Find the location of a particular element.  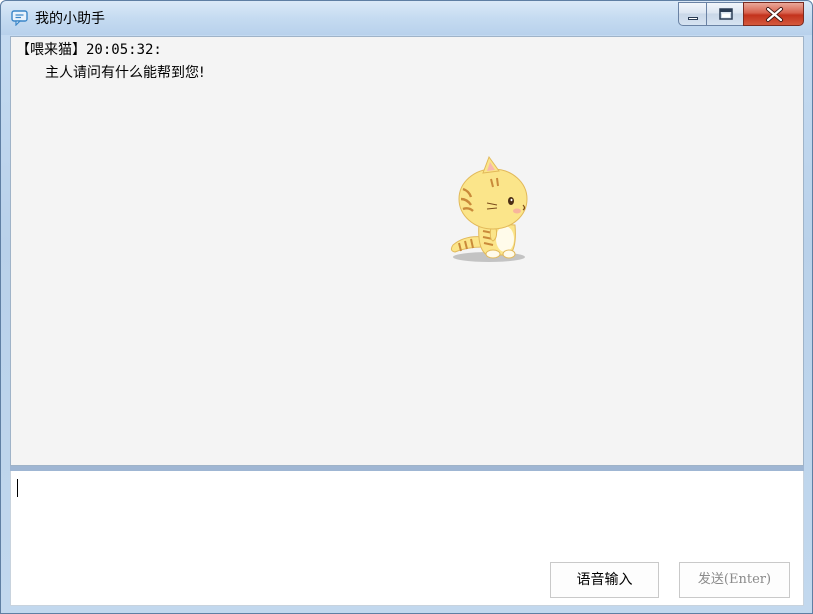

maximize-icon is located at coordinates (726, 14).